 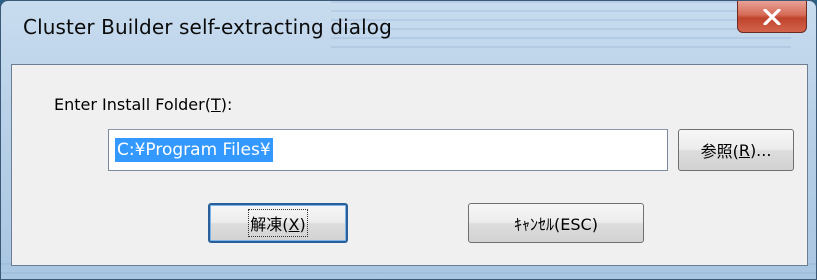 I want to click on browse-button-prefix: 参照(, so click(x=719, y=151).